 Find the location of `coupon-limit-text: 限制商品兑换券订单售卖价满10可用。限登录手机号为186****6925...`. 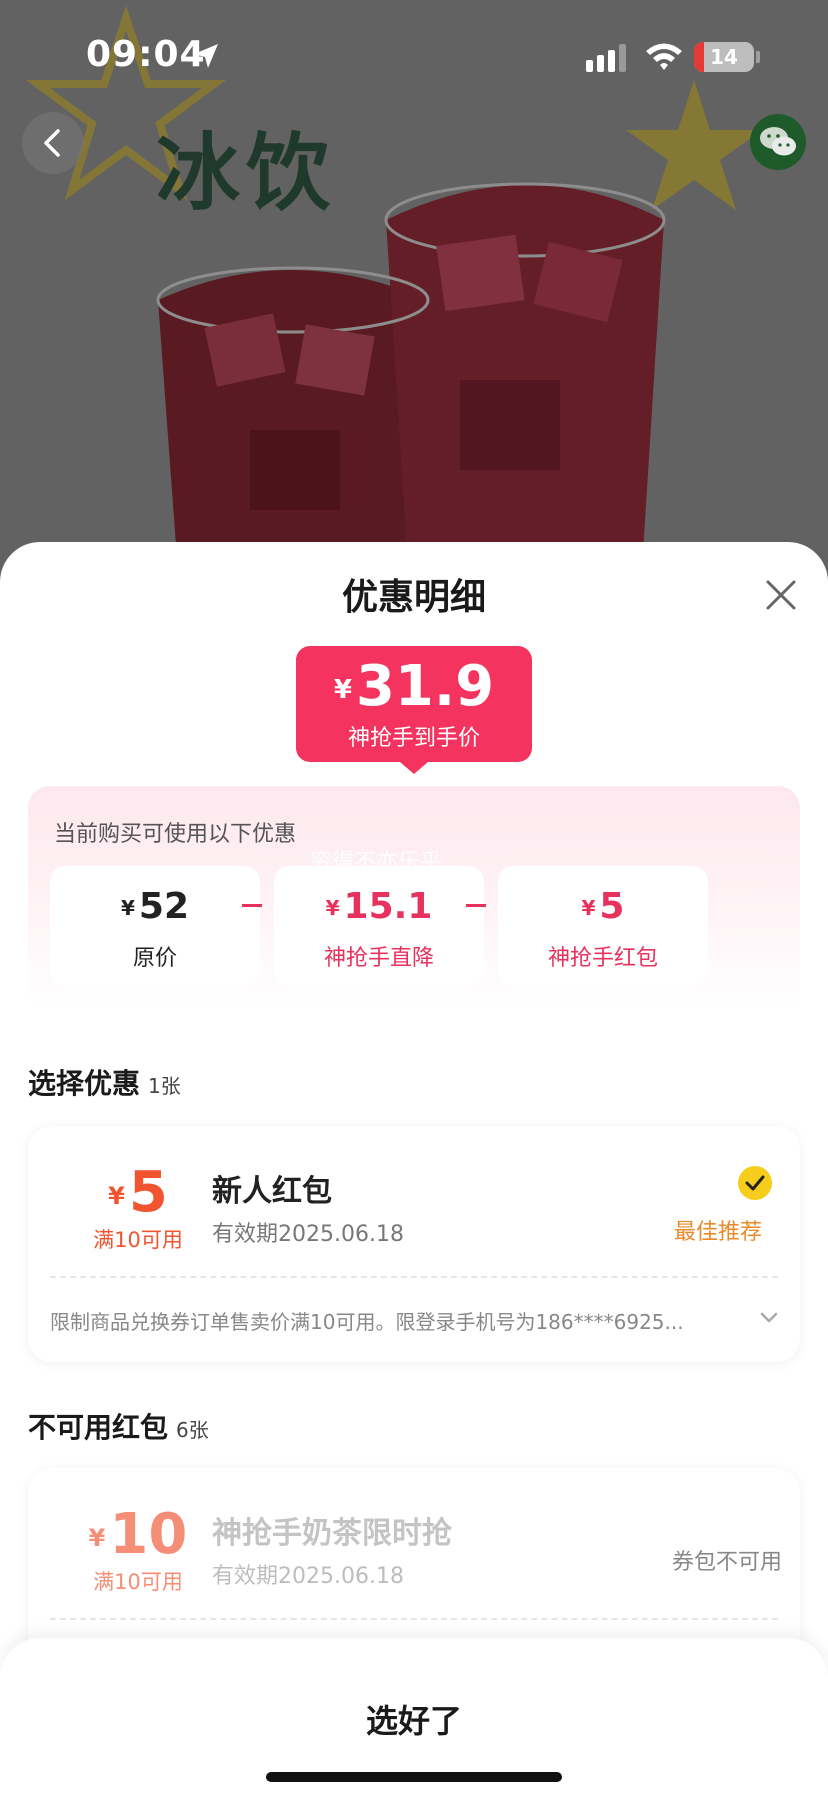

coupon-limit-text: 限制商品兑换券订单售卖价满10可用。限登录手机号为186****6925... is located at coordinates (367, 1322).